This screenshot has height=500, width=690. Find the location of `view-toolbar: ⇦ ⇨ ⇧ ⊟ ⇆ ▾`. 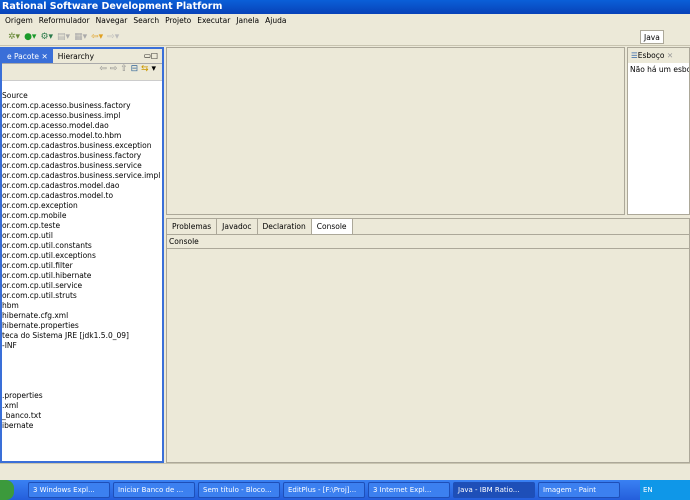

view-toolbar: ⇦ ⇨ ⇧ ⊟ ⇆ ▾ is located at coordinates (82, 72).